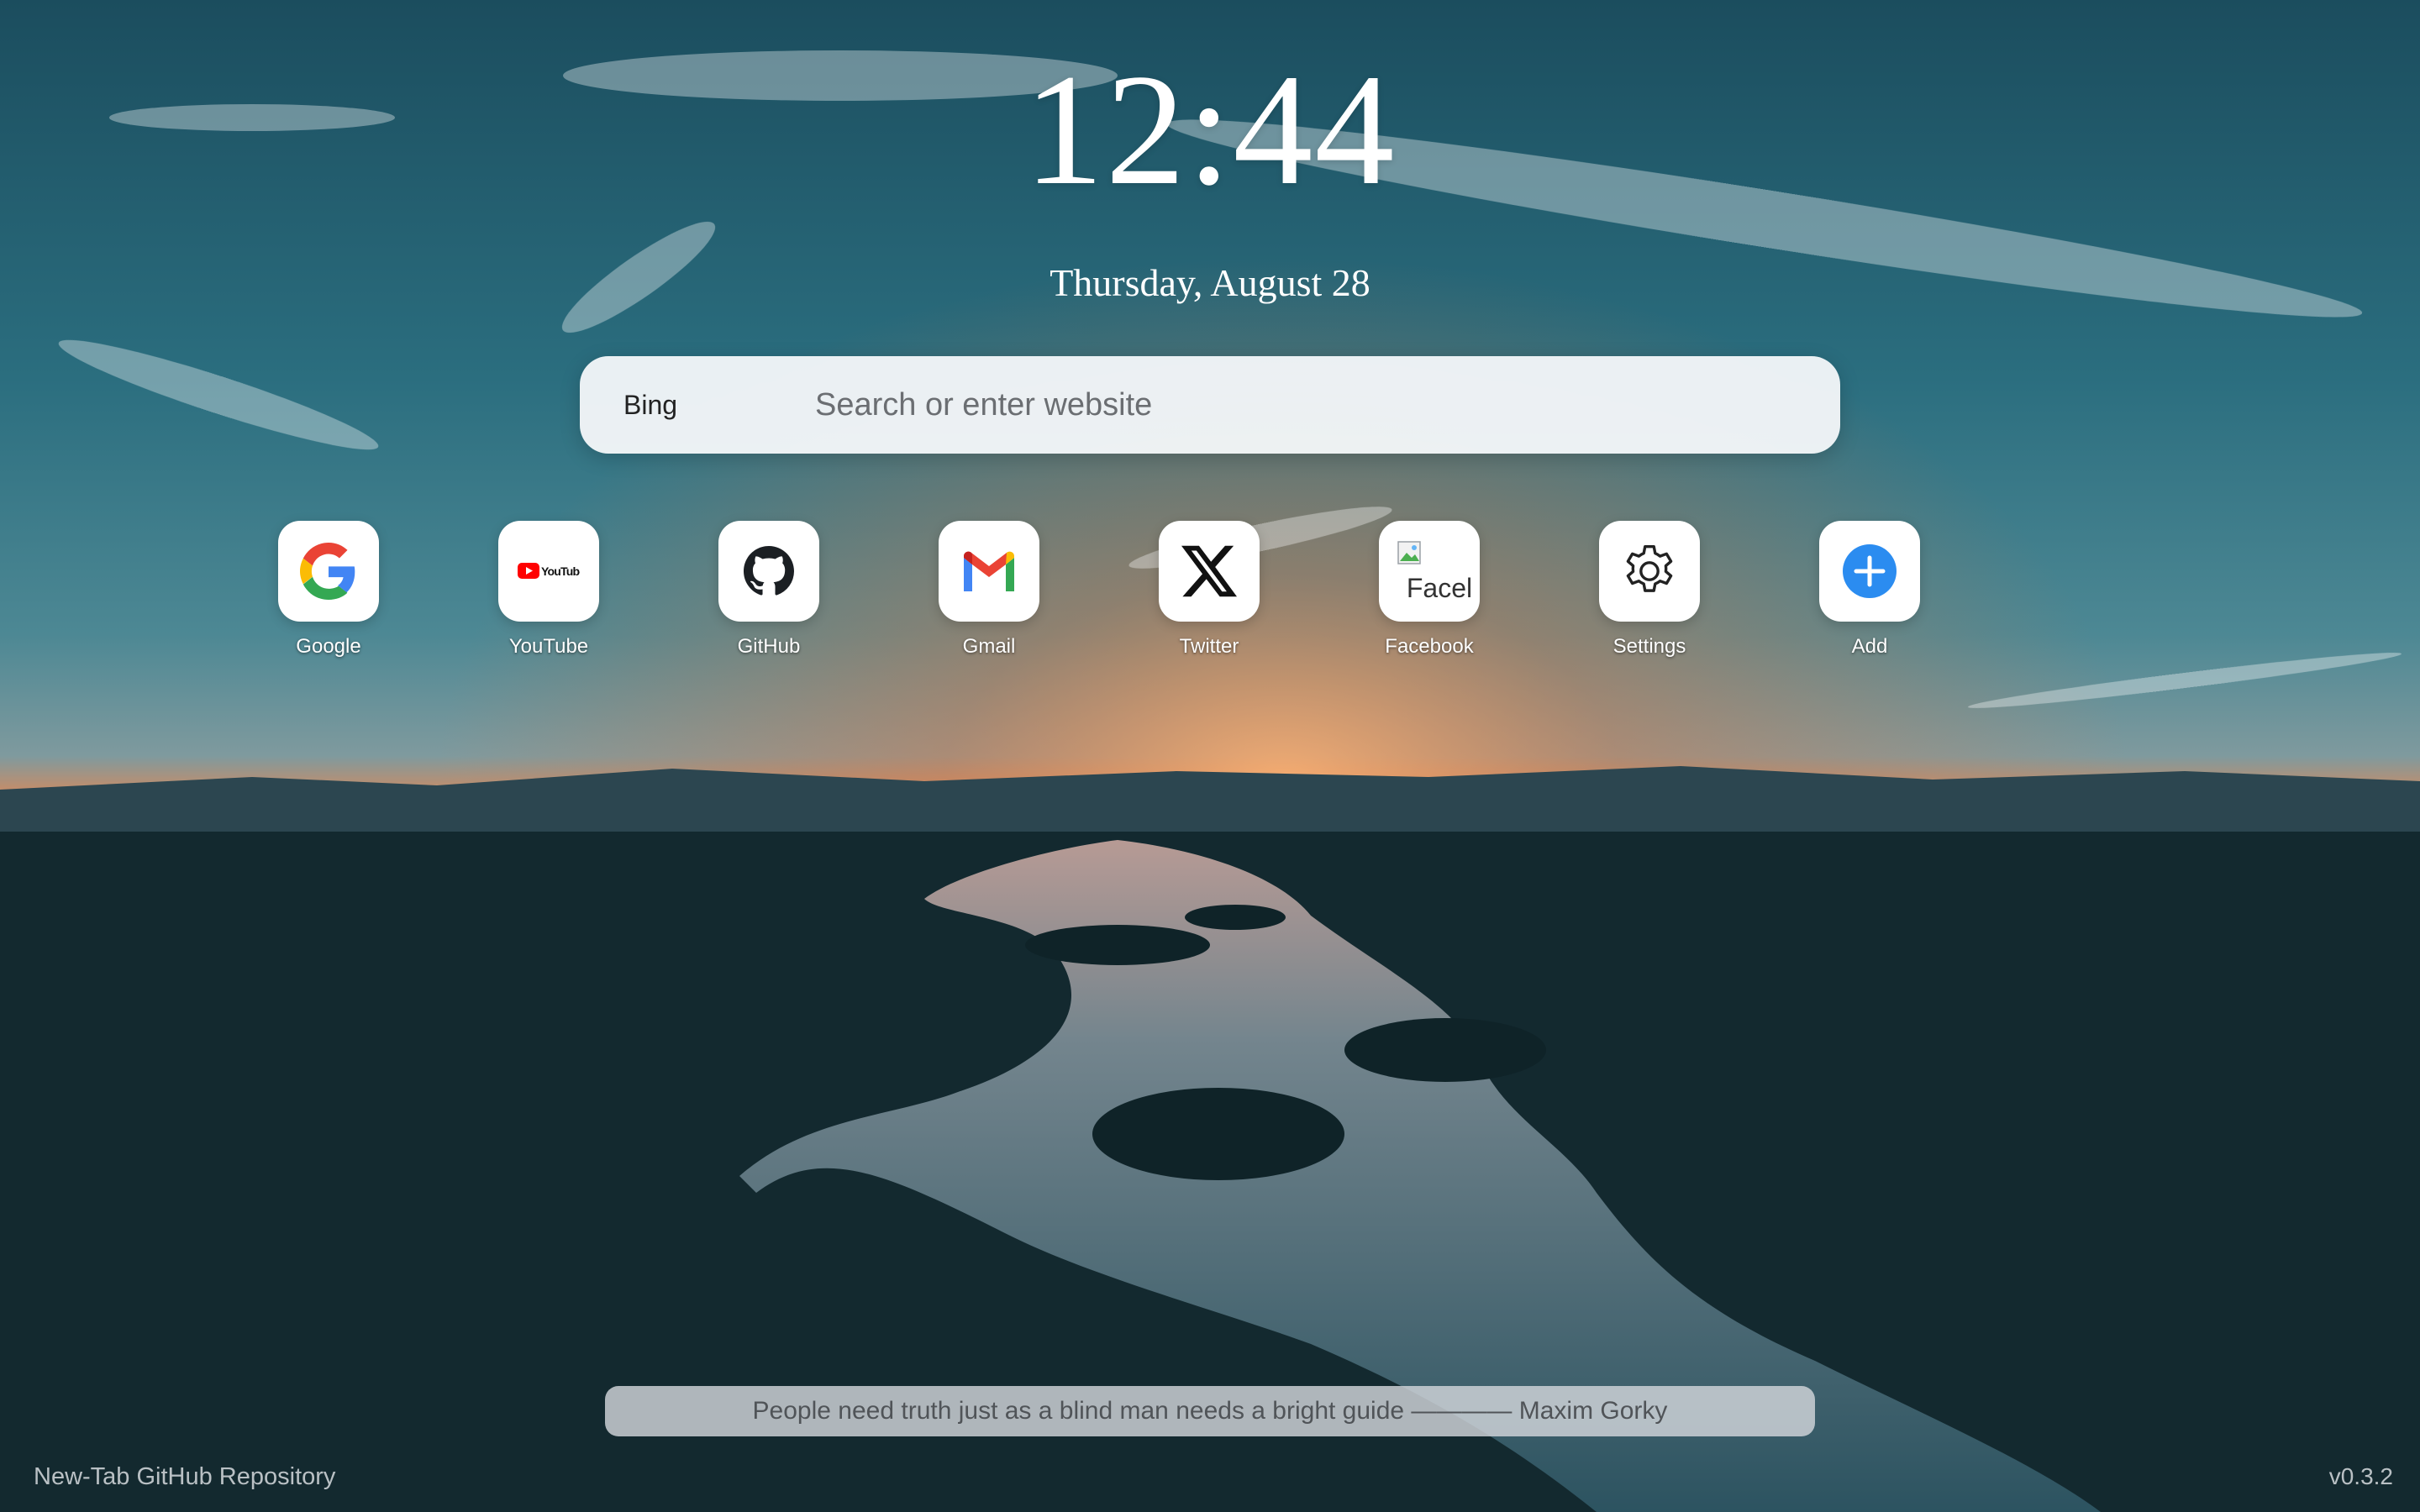 The image size is (2420, 1512). I want to click on shortcut-facebook: Facel Facebook, so click(1429, 596).